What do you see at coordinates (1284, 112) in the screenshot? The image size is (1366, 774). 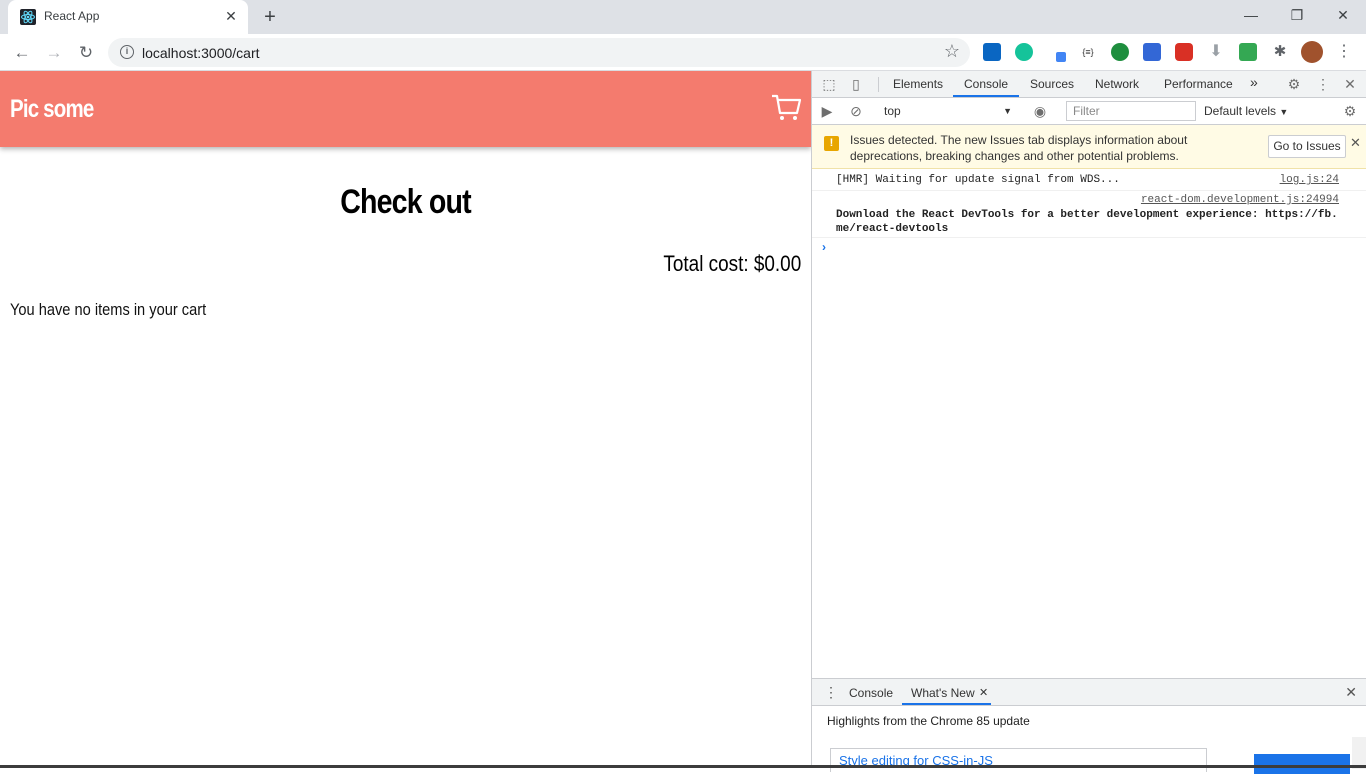 I see `levels-arrow-icon: ▼` at bounding box center [1284, 112].